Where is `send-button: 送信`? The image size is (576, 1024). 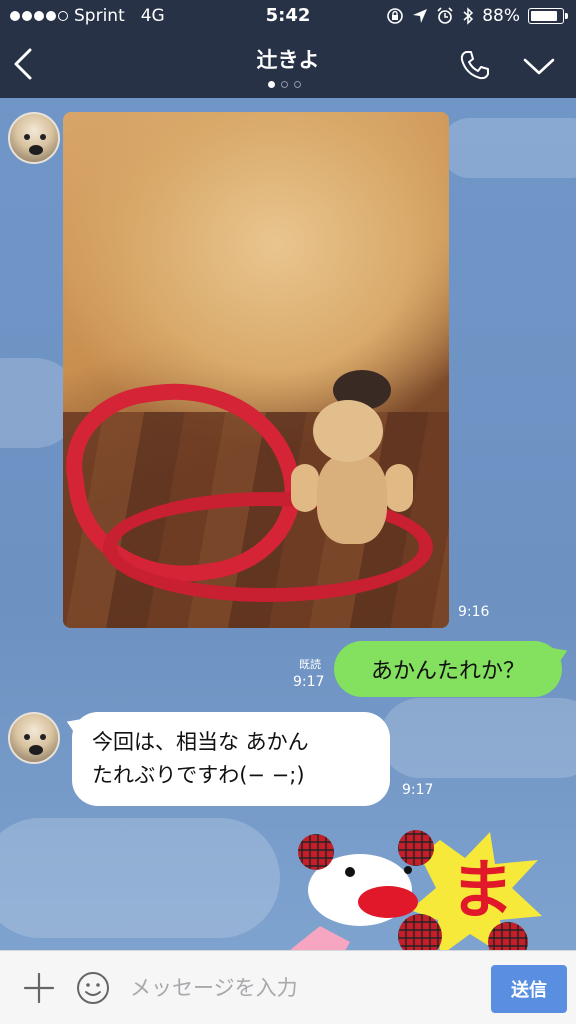
send-button: 送信 is located at coordinates (529, 989).